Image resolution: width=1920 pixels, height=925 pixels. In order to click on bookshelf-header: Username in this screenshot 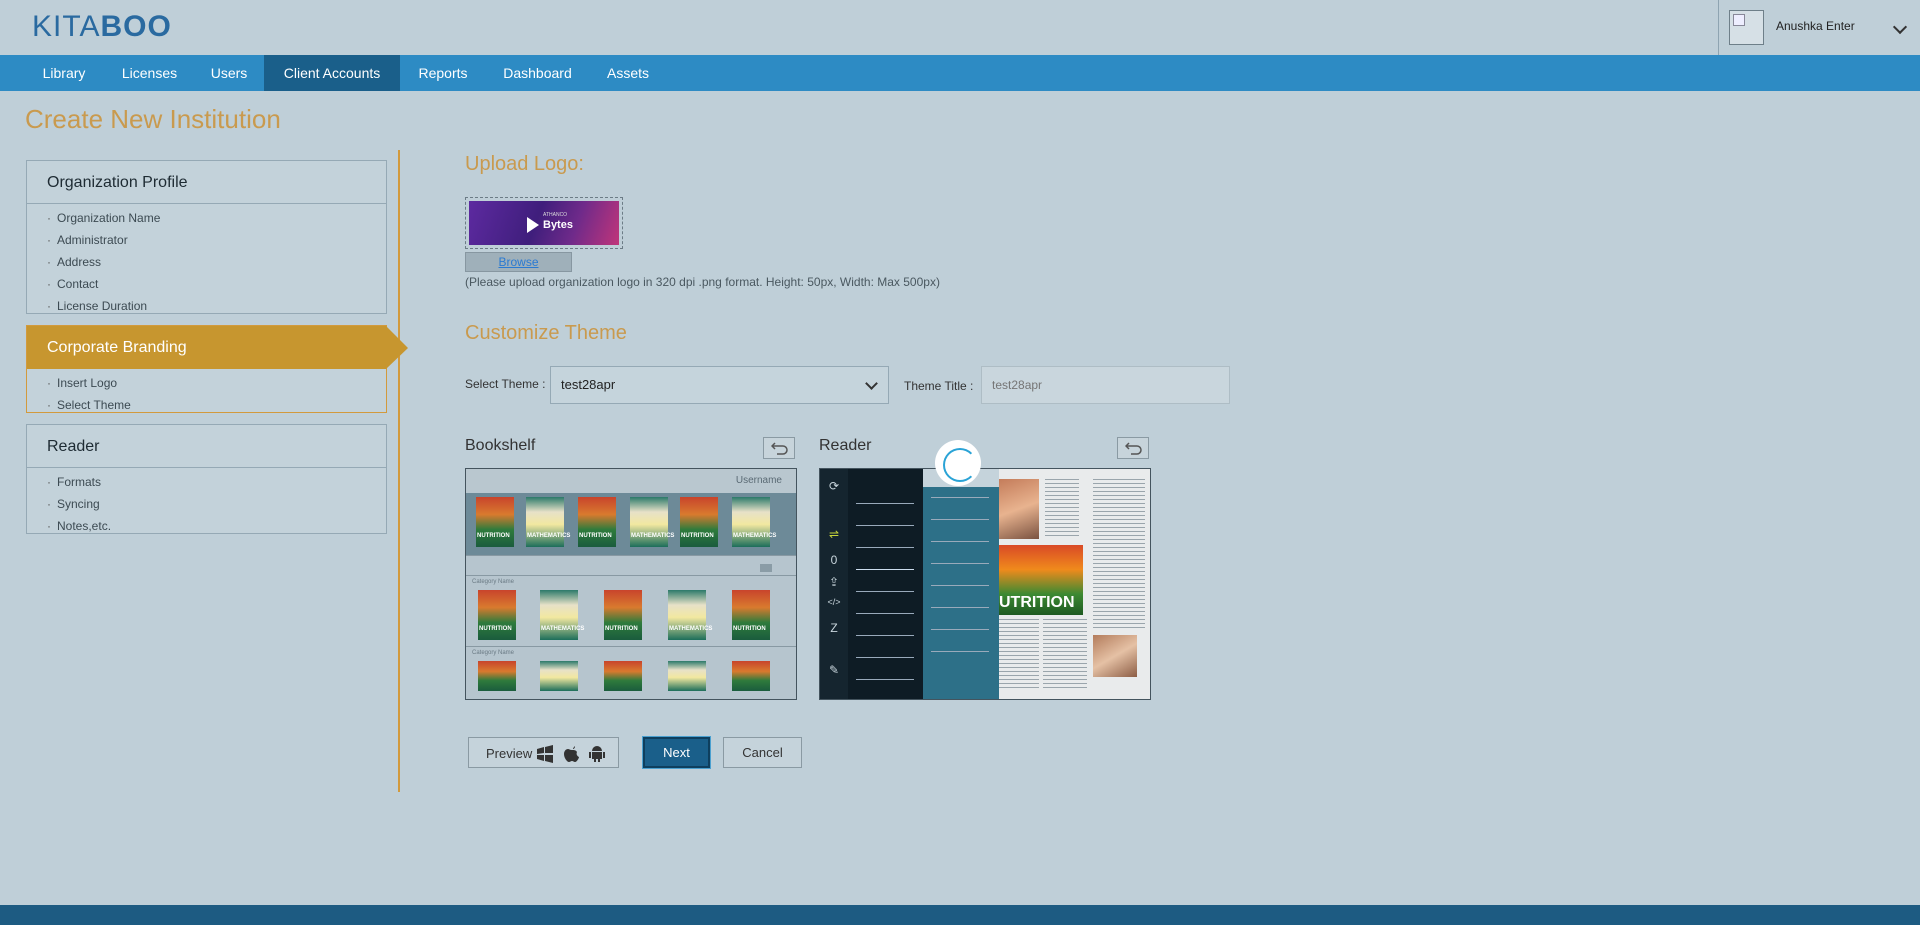, I will do `click(631, 481)`.